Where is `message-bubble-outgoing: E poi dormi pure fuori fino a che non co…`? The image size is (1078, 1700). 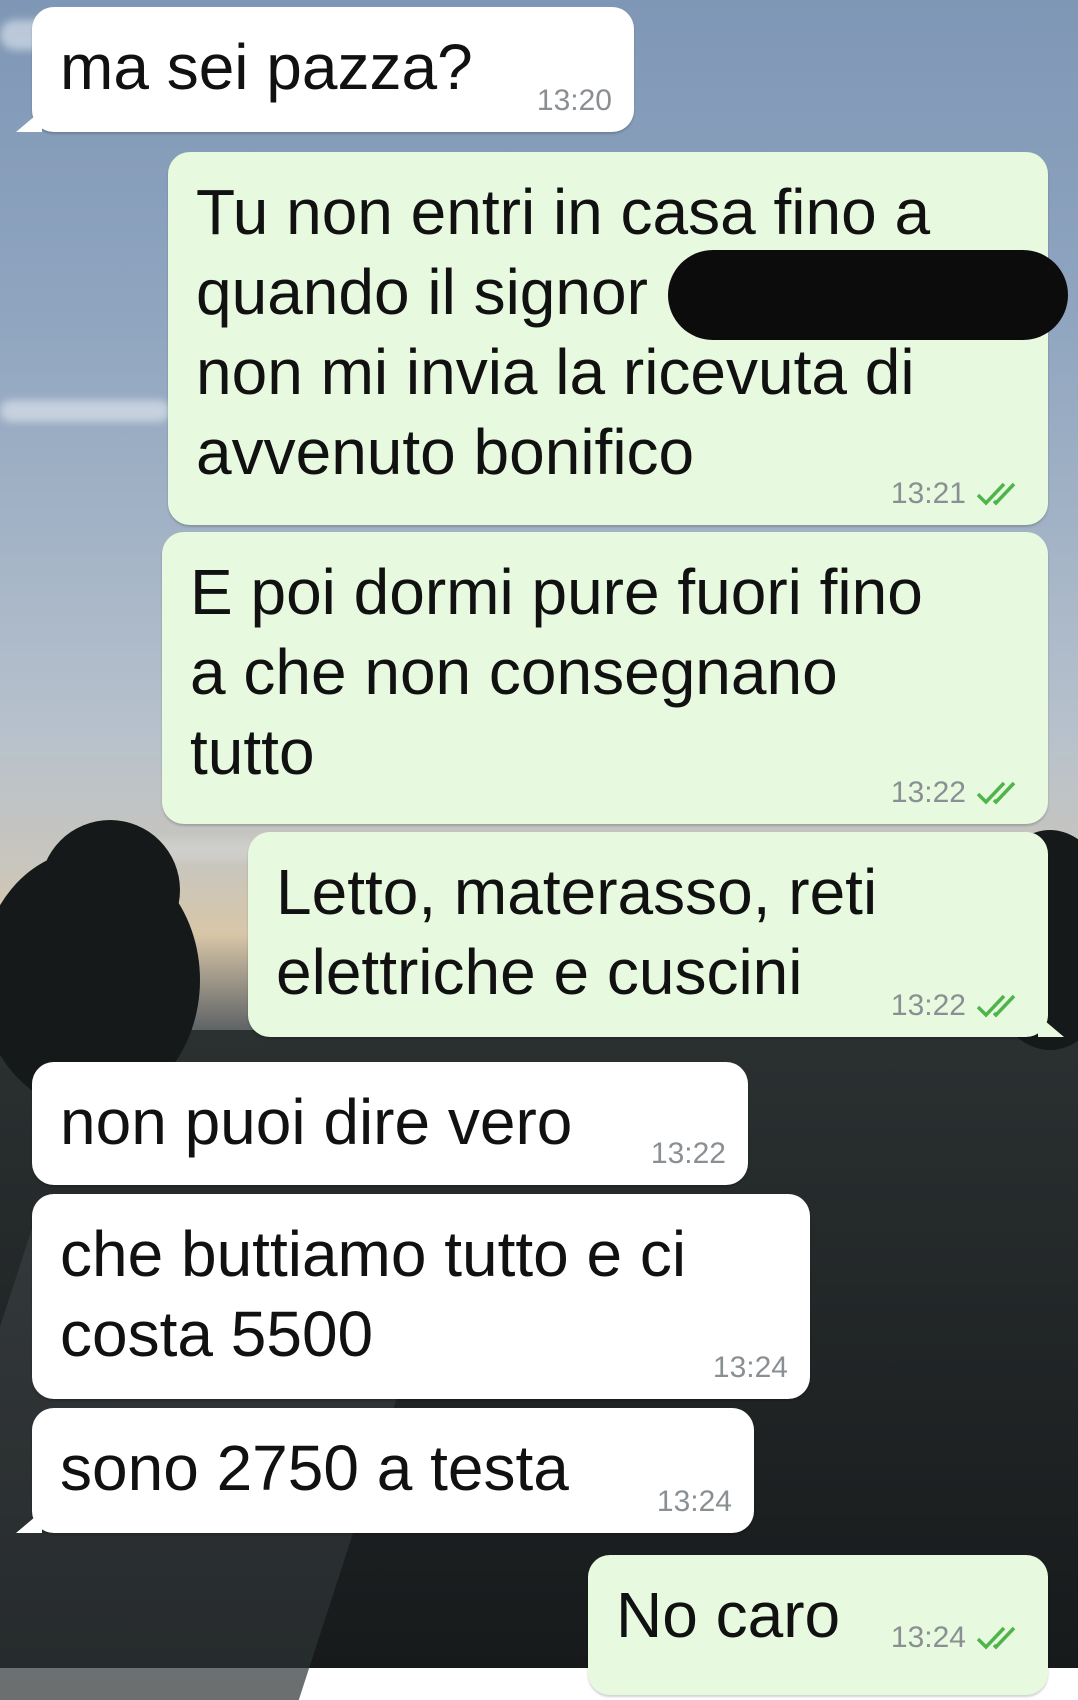
message-bubble-outgoing: E poi dormi pure fuori fino a che non co… is located at coordinates (605, 678).